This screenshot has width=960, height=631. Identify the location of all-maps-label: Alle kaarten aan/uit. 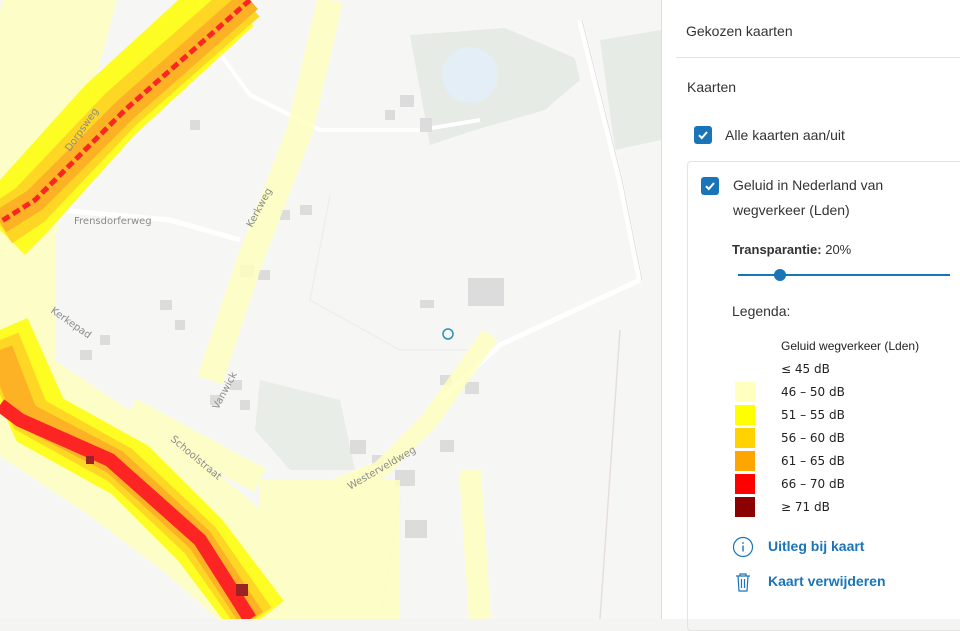
(785, 135).